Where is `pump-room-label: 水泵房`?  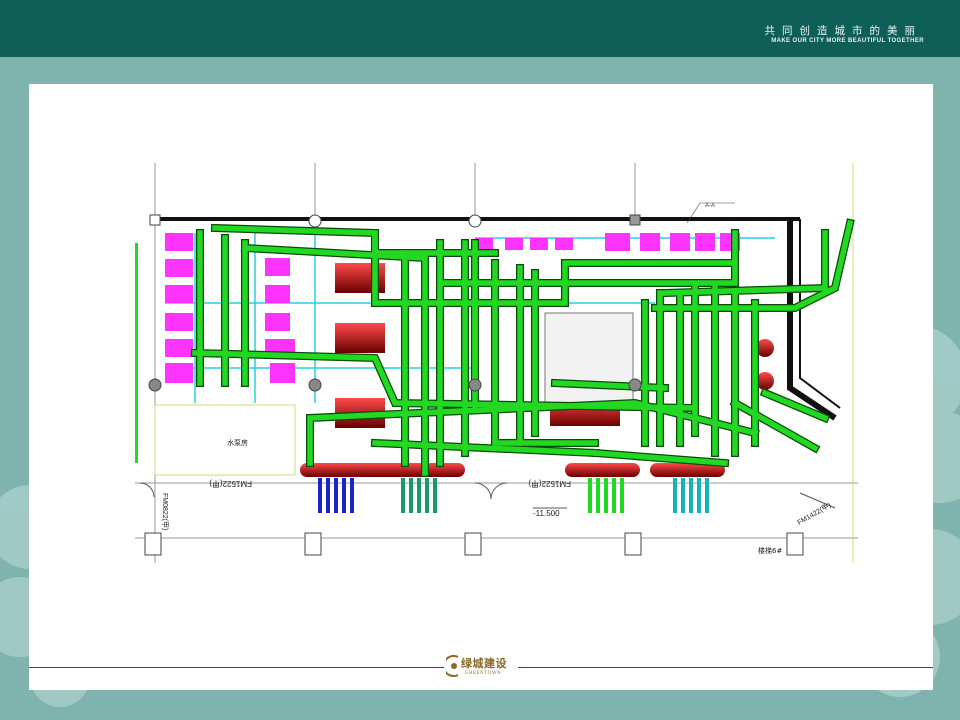
pump-room-label: 水泵房 is located at coordinates (237, 442).